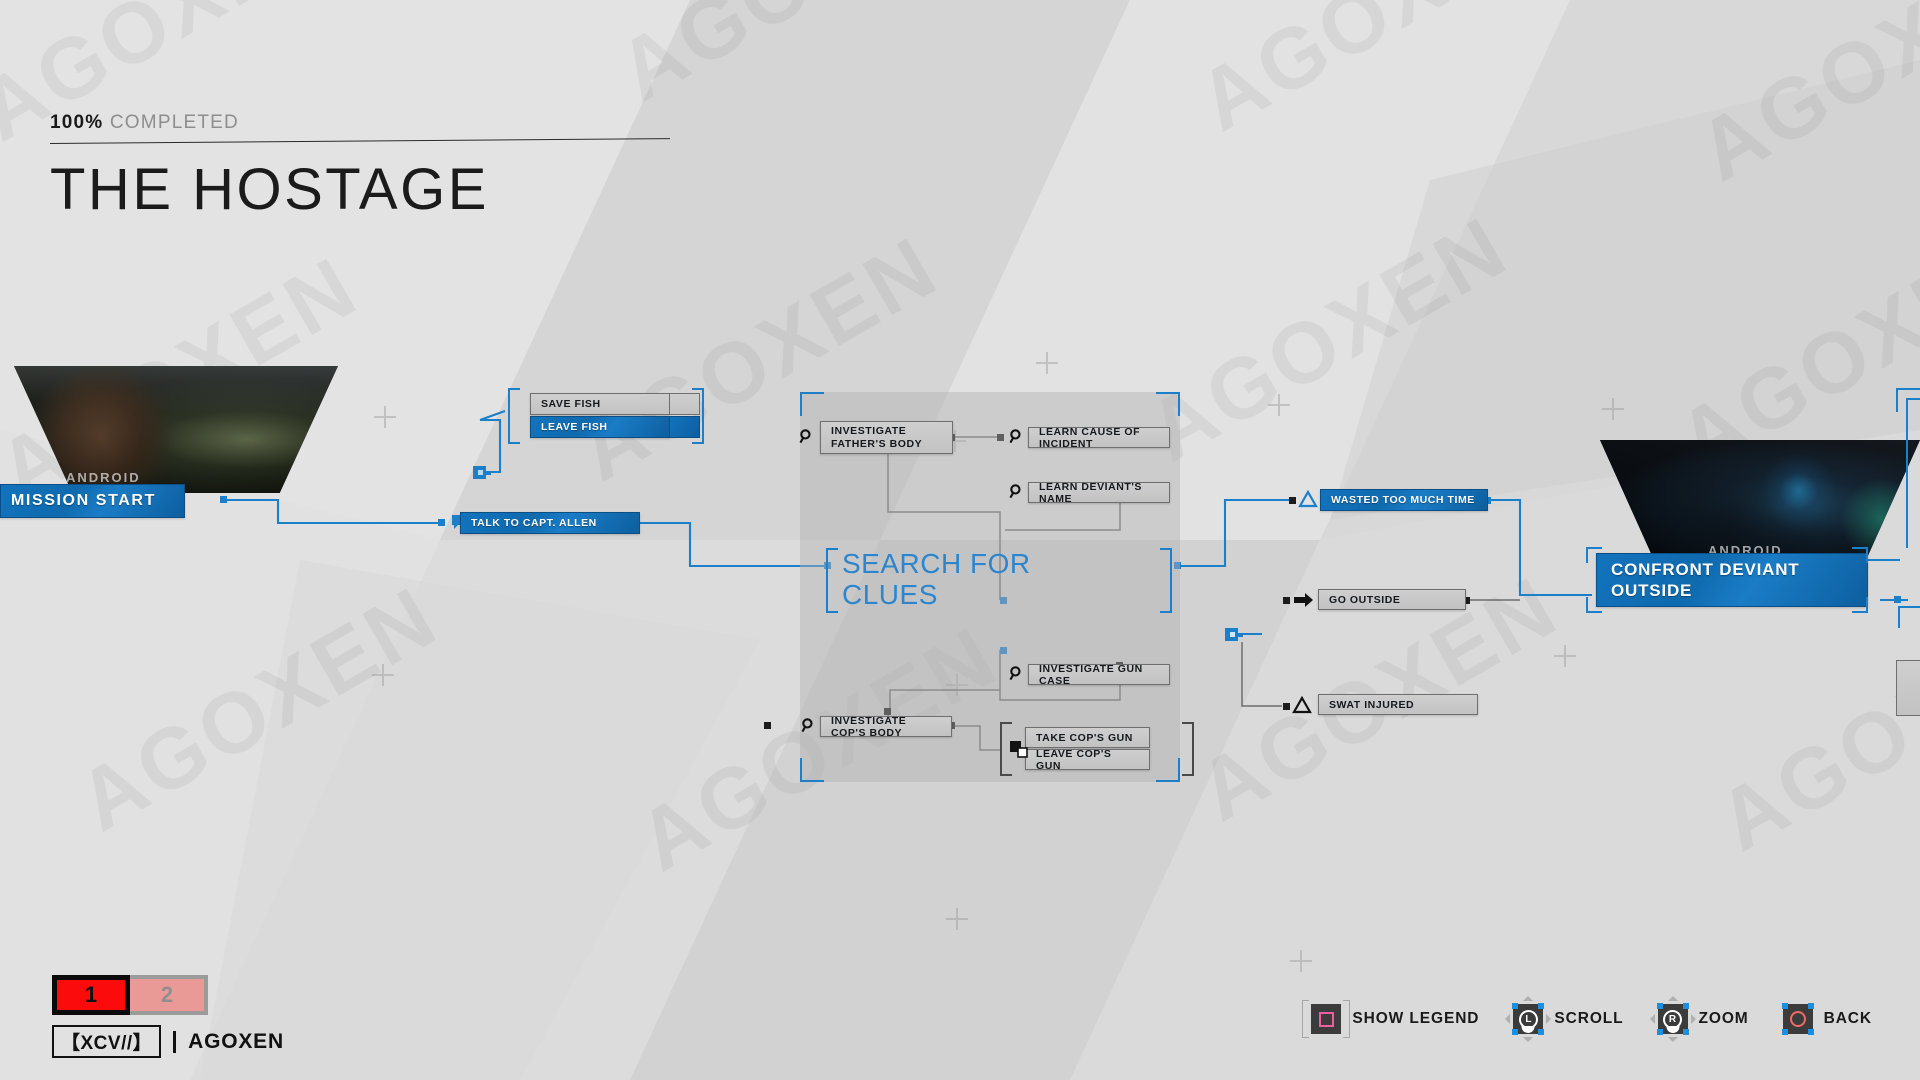 This screenshot has width=1920, height=1080. I want to click on chip-player-1: 1, so click(91, 995).